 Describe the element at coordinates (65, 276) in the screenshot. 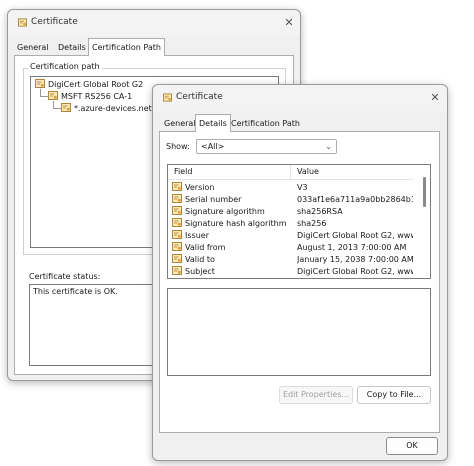

I see `certificate-status-label: Certificate status:` at that location.